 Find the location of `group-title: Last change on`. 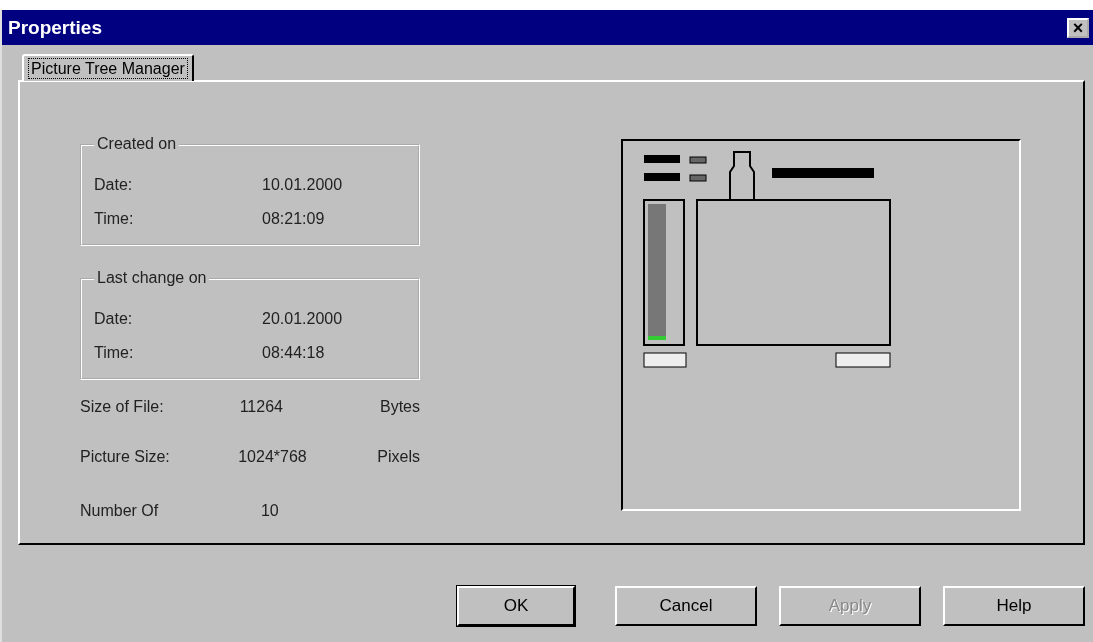

group-title: Last change on is located at coordinates (152, 278).